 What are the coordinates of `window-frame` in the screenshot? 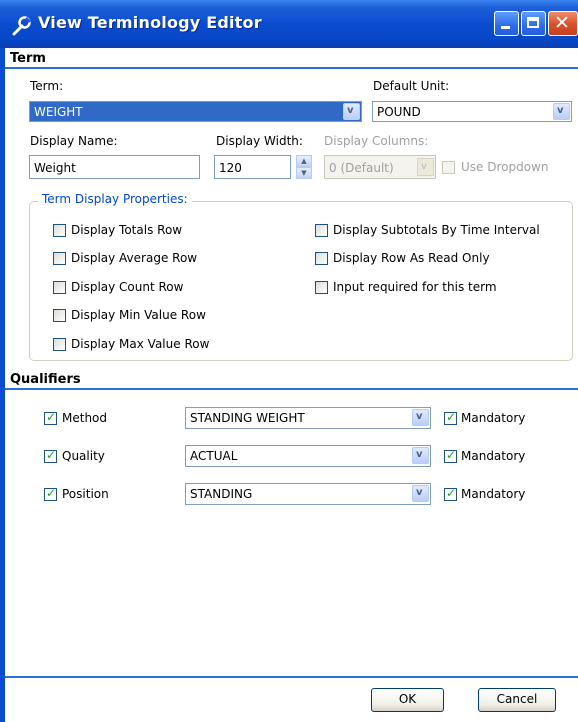 It's located at (2, 385).